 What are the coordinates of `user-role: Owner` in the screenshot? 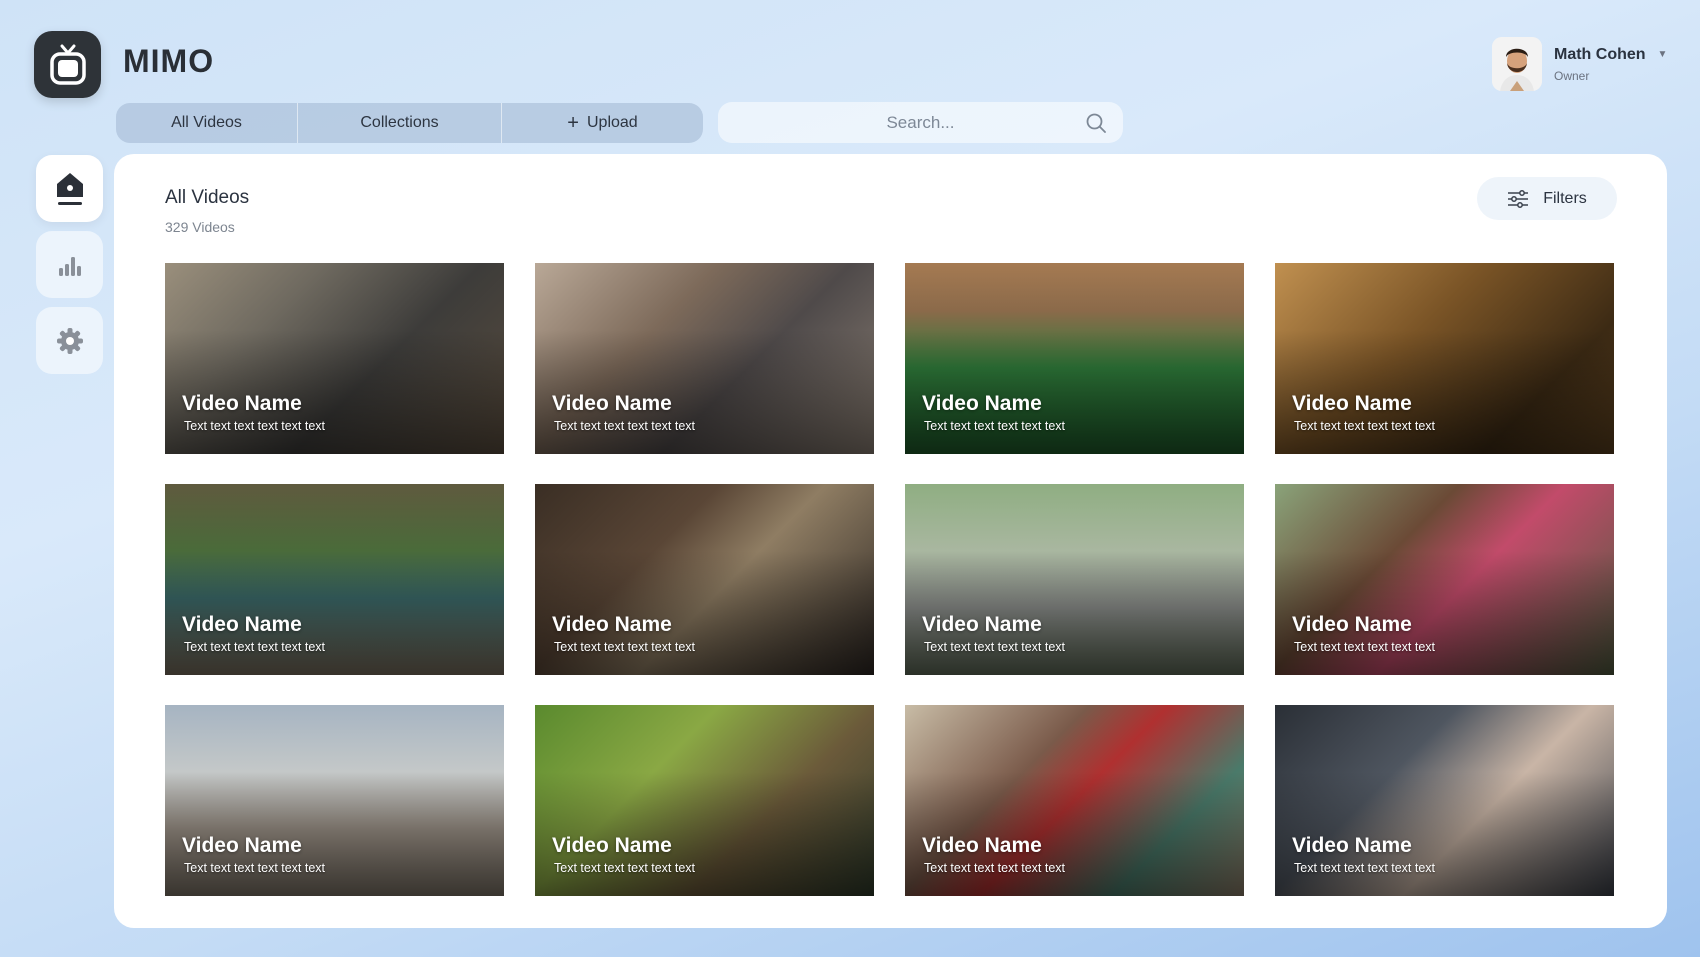 It's located at (1572, 75).